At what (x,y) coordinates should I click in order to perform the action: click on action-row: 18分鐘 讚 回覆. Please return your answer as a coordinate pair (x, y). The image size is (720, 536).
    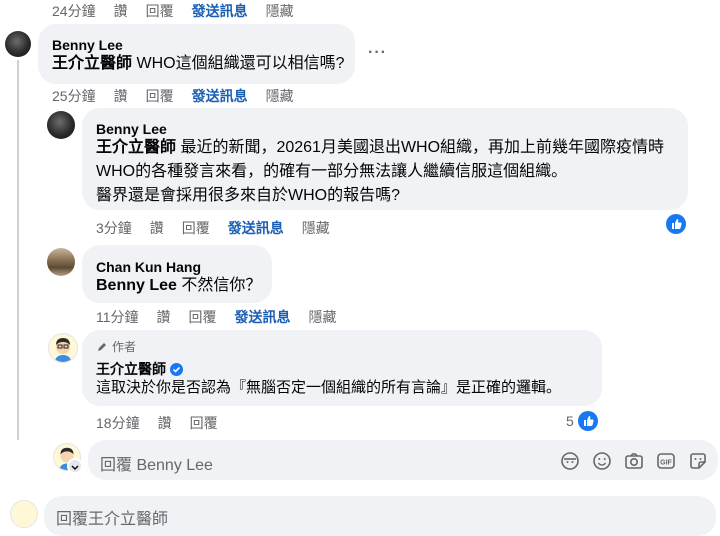
    Looking at the image, I should click on (166, 423).